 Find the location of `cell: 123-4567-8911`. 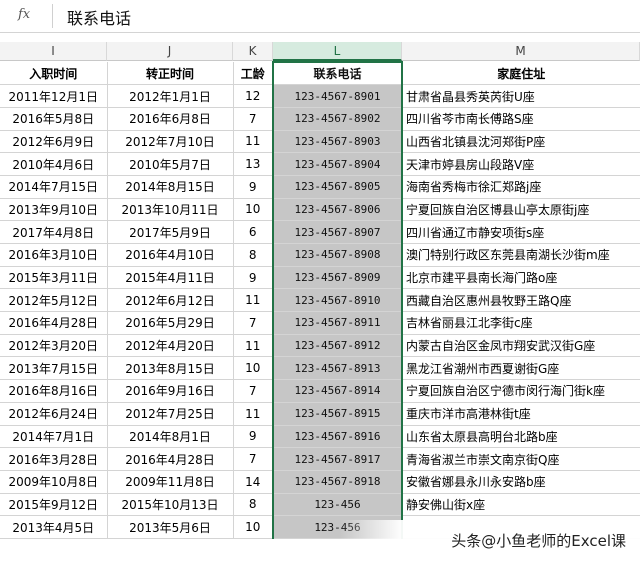

cell: 123-4567-8911 is located at coordinates (337, 323).